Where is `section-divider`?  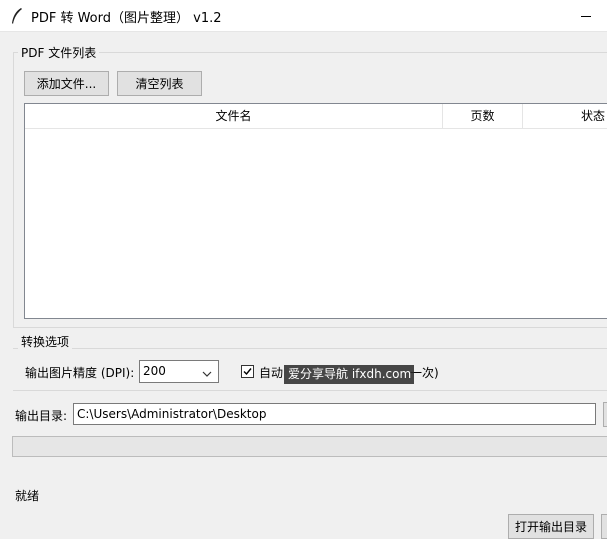
section-divider is located at coordinates (310, 390).